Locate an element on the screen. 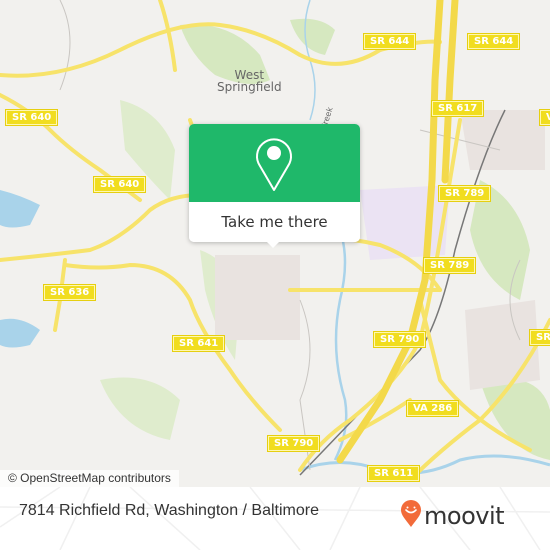  road-shield: V is located at coordinates (544, 117).